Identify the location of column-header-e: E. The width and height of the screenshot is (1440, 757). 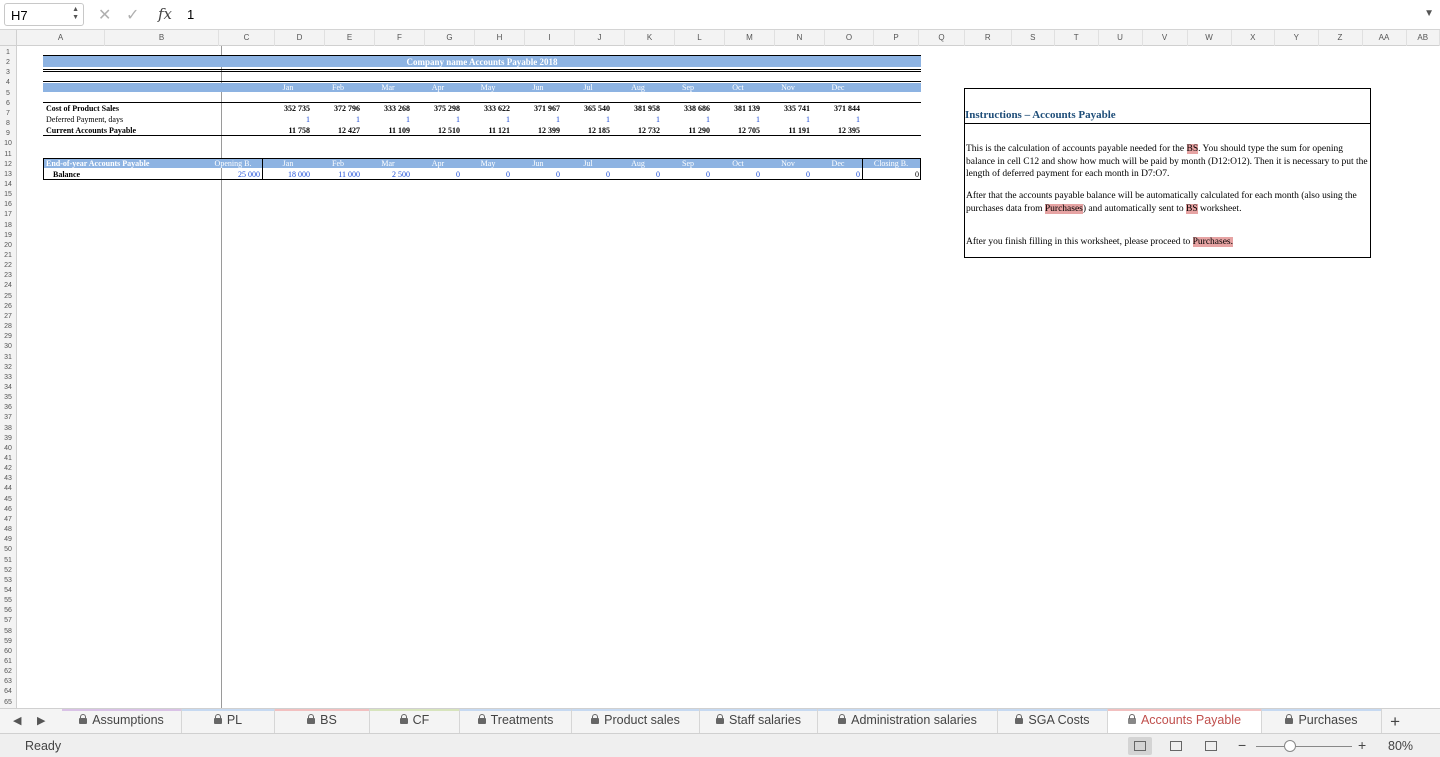
(350, 38).